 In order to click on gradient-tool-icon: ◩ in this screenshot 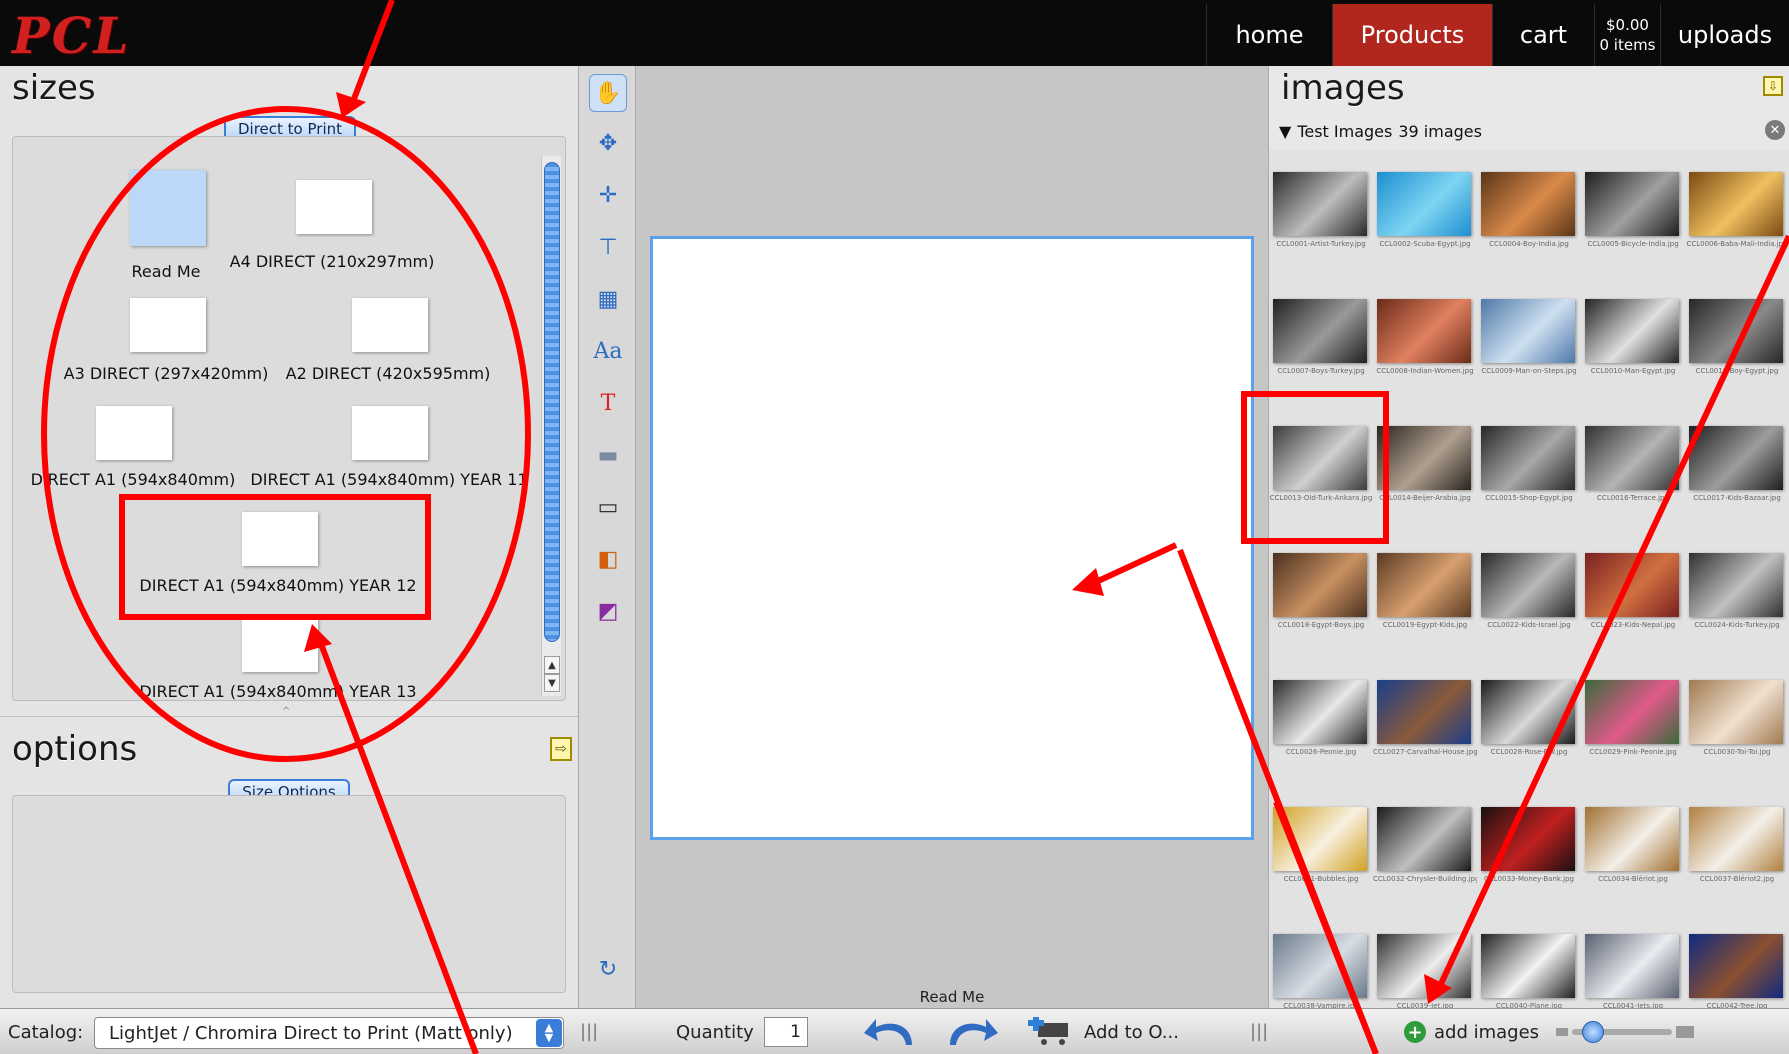, I will do `click(608, 611)`.